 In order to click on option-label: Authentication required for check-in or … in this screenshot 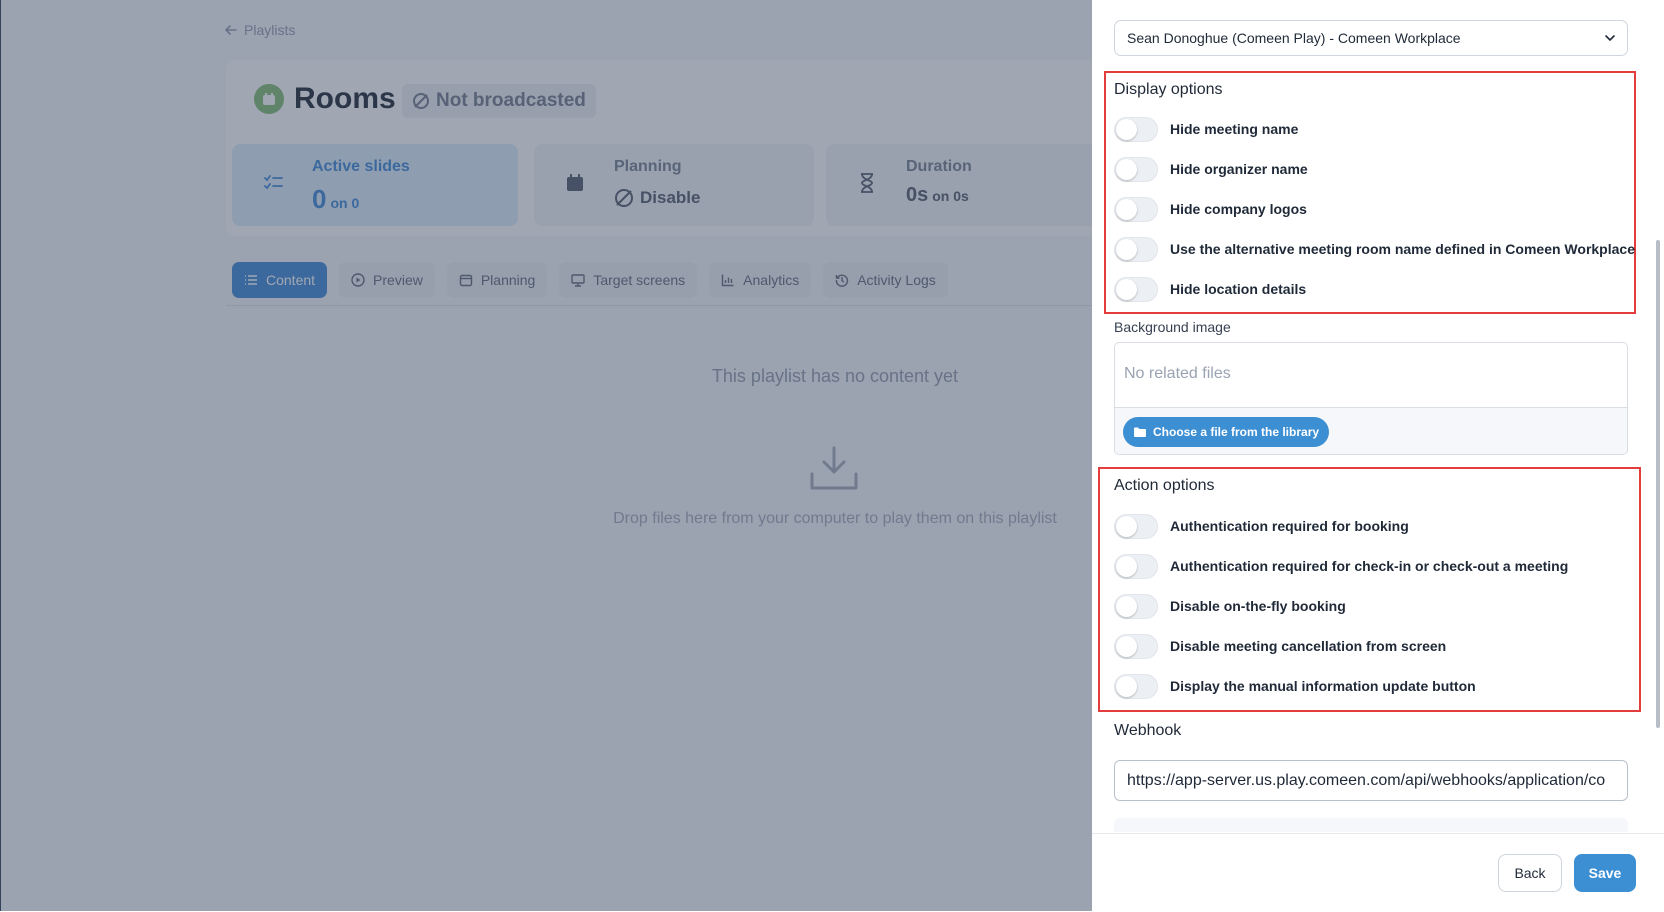, I will do `click(1369, 566)`.